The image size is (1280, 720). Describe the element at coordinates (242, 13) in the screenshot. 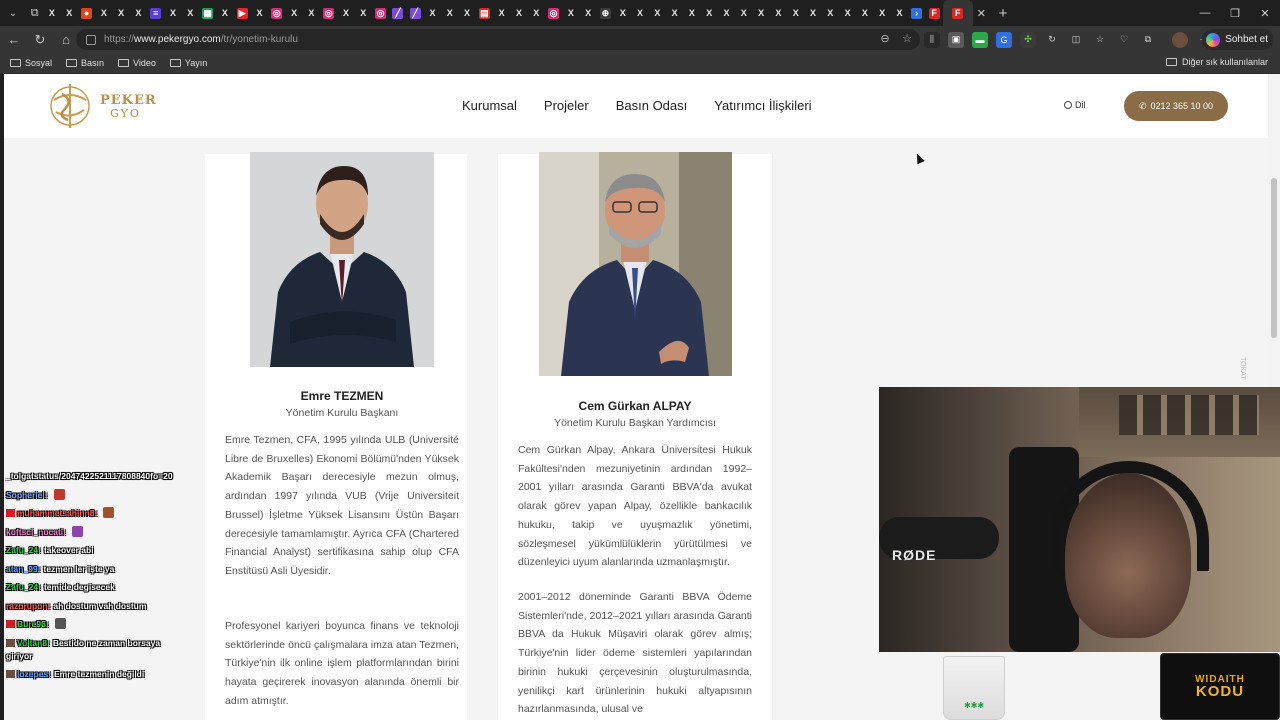

I see `browser-tab: ▶` at that location.